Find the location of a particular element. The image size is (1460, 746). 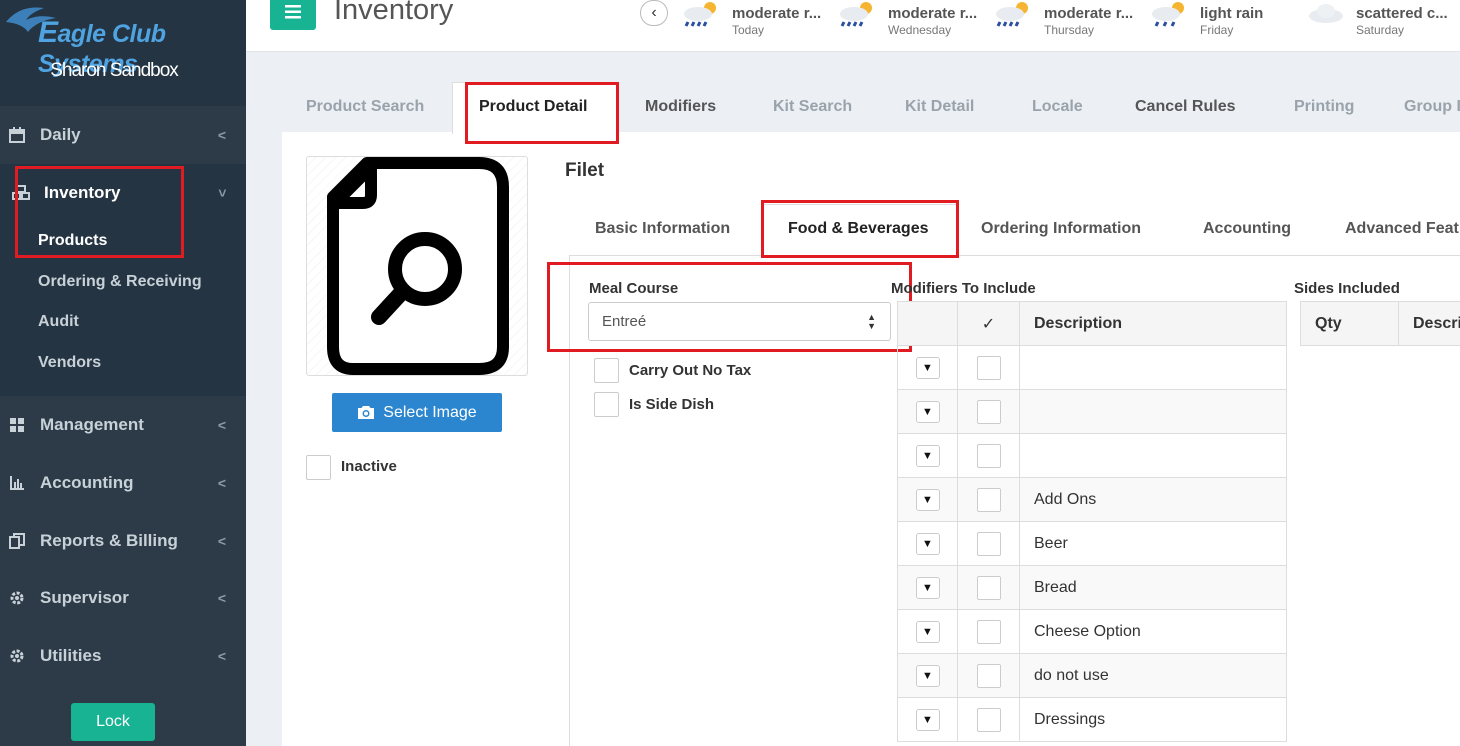

product-name: Filet is located at coordinates (585, 170).